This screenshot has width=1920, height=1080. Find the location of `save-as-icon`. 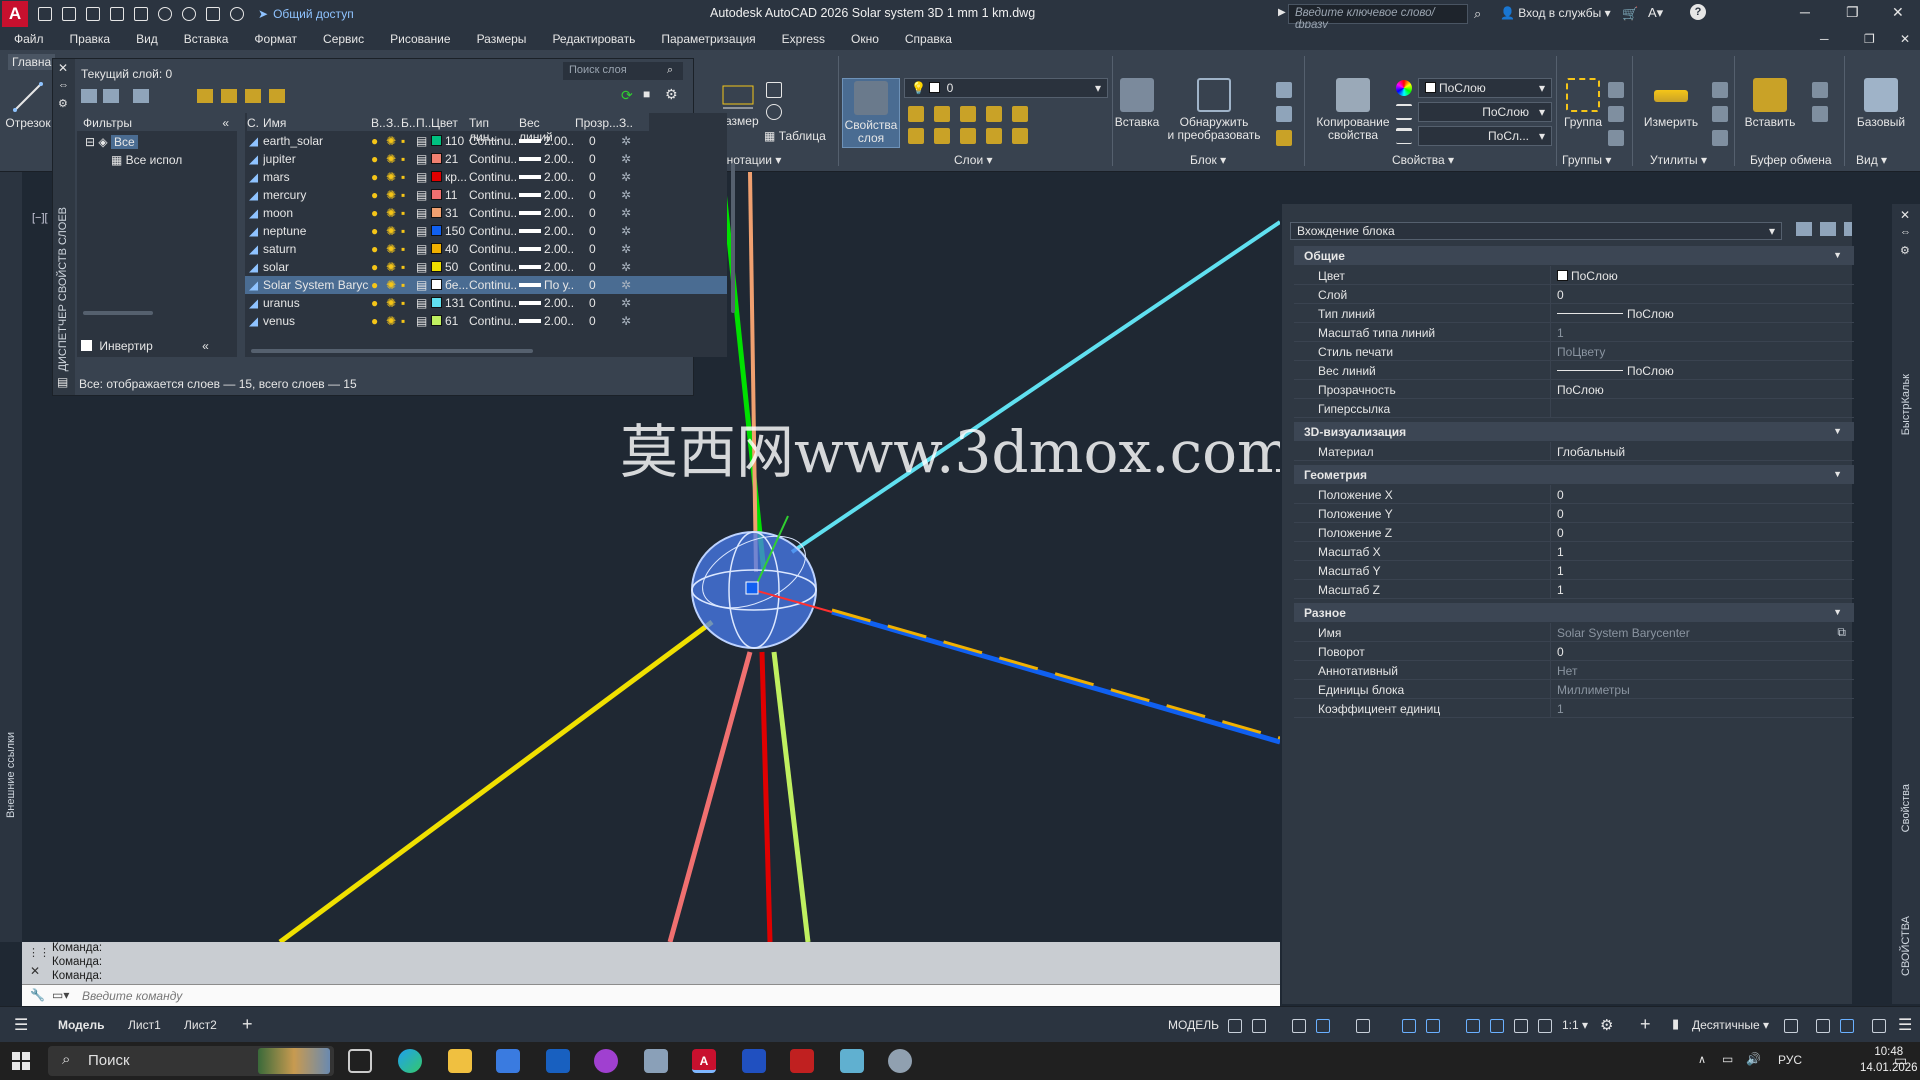

save-as-icon is located at coordinates (117, 14).